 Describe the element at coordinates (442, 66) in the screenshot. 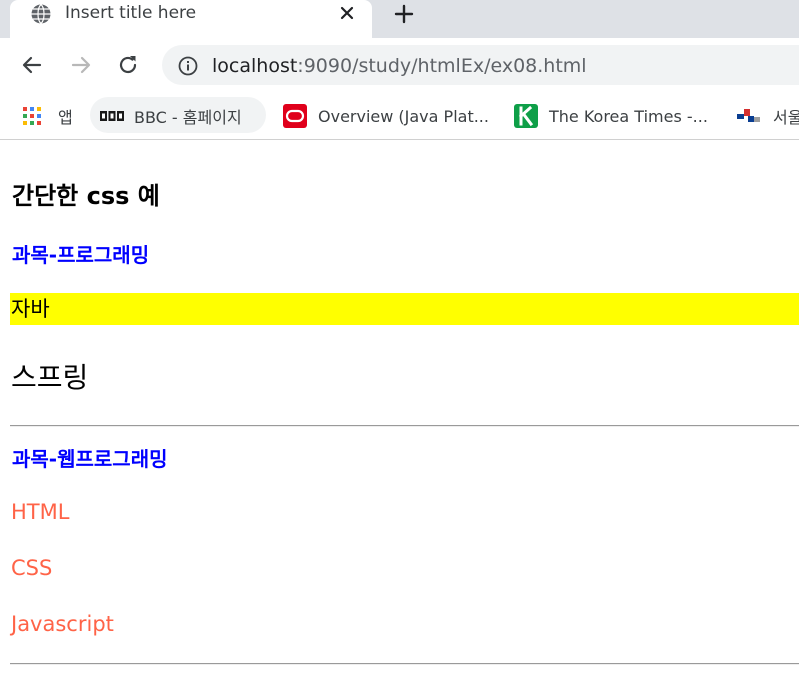

I see `url-path: :9090/study/htmlEx/ex08.html` at that location.